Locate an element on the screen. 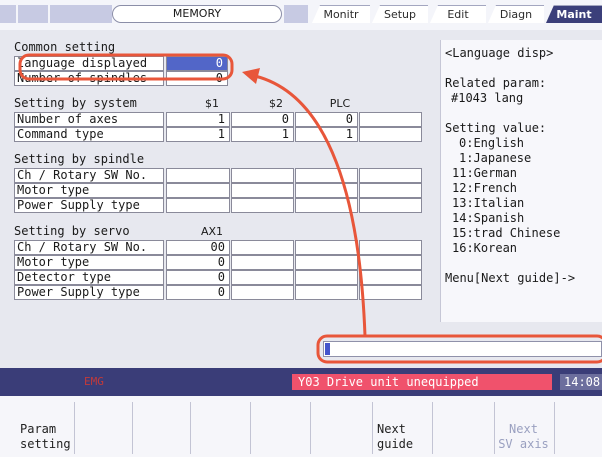 The width and height of the screenshot is (602, 457). guide-option: 13:Italian is located at coordinates (488, 203).